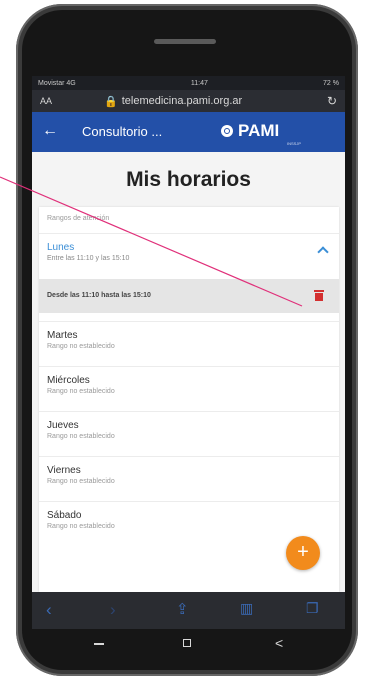  What do you see at coordinates (99, 640) in the screenshot?
I see `recents-button` at bounding box center [99, 640].